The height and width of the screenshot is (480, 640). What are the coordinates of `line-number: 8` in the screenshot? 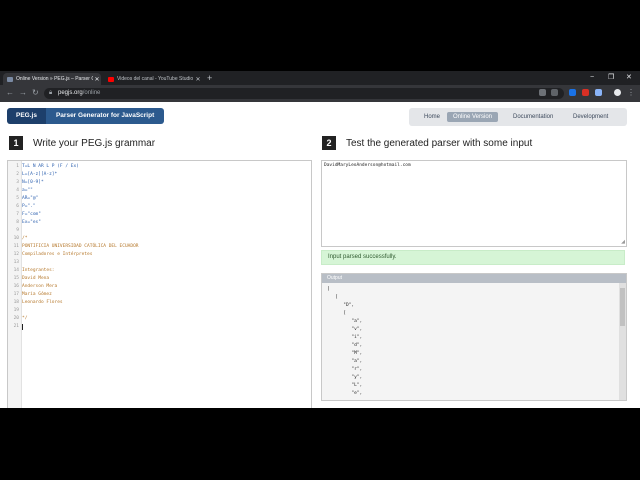 It's located at (17, 222).